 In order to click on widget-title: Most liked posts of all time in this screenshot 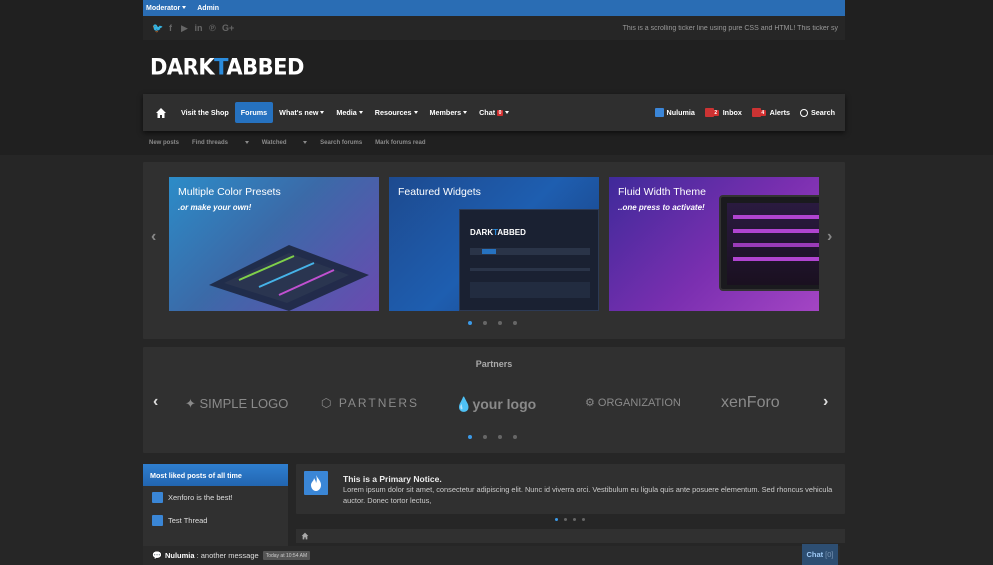, I will do `click(215, 475)`.